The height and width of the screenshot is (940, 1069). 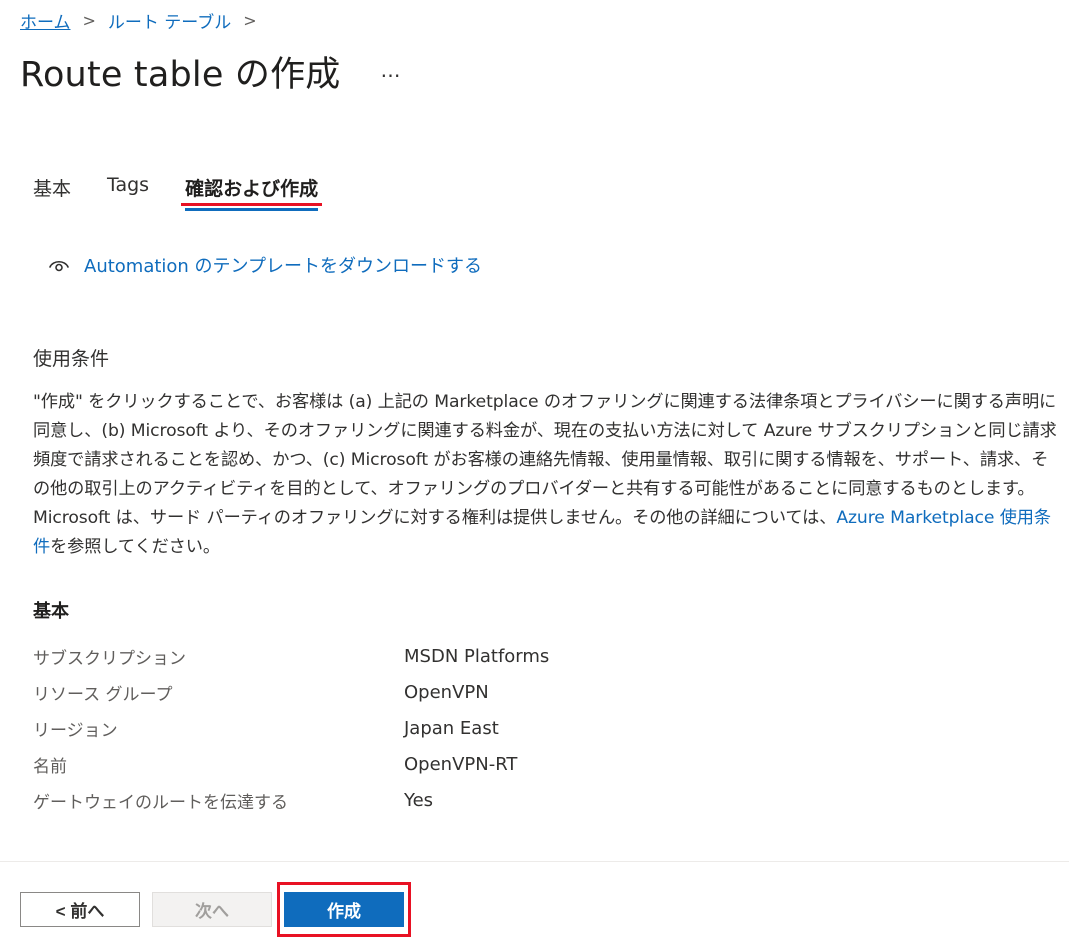 What do you see at coordinates (252, 189) in the screenshot?
I see `tab-review-create-label: 確認および作成` at bounding box center [252, 189].